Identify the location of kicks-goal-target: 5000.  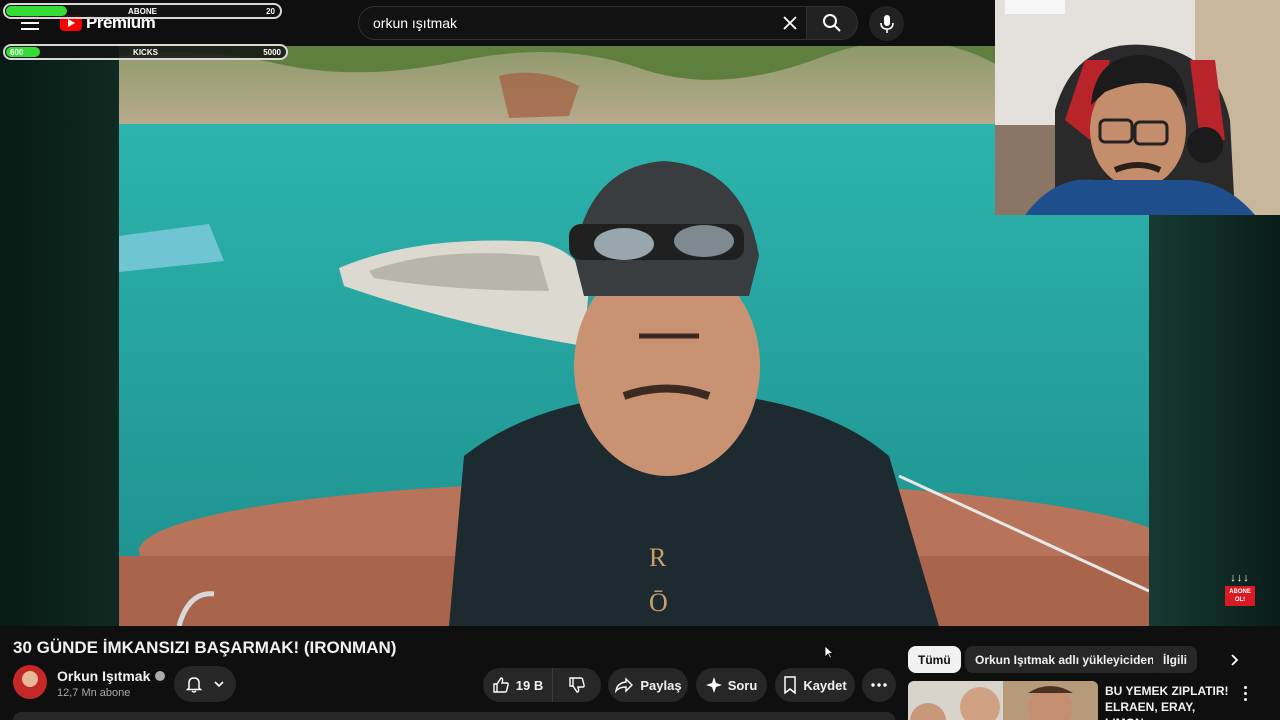
(272, 52).